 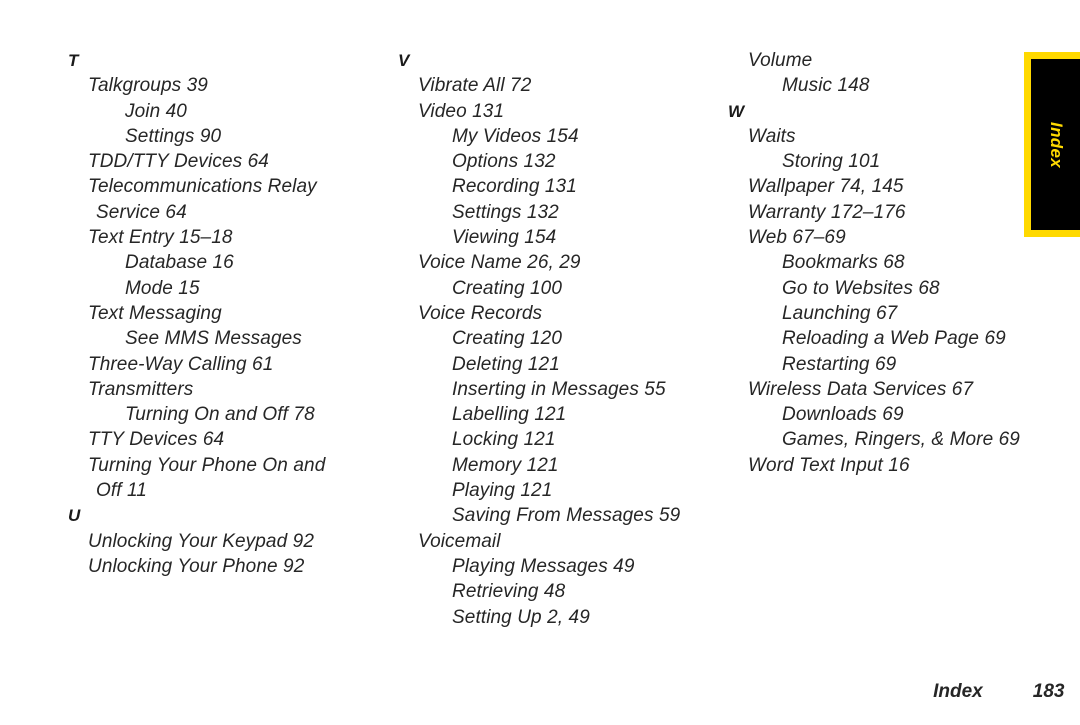 What do you see at coordinates (1048, 691) in the screenshot?
I see `footer-page-number: 183` at bounding box center [1048, 691].